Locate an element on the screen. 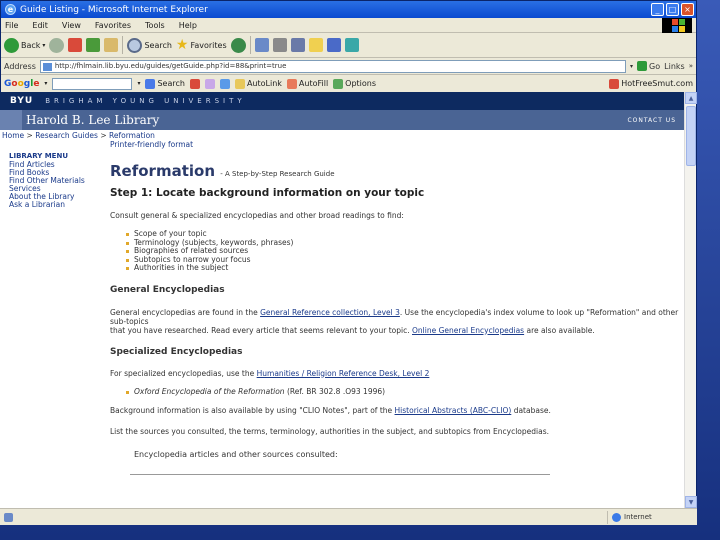 The height and width of the screenshot is (540, 720). breadcrumb-research-guides: Research Guides is located at coordinates (66, 135).